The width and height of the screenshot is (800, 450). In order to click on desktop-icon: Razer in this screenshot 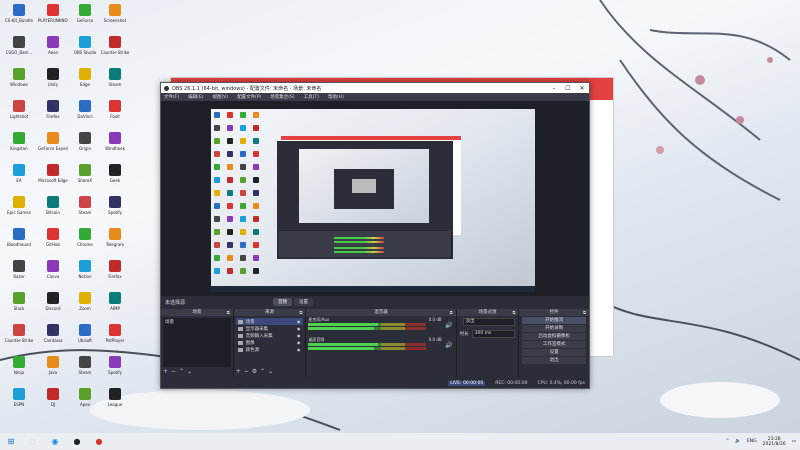, I will do `click(19, 273)`.